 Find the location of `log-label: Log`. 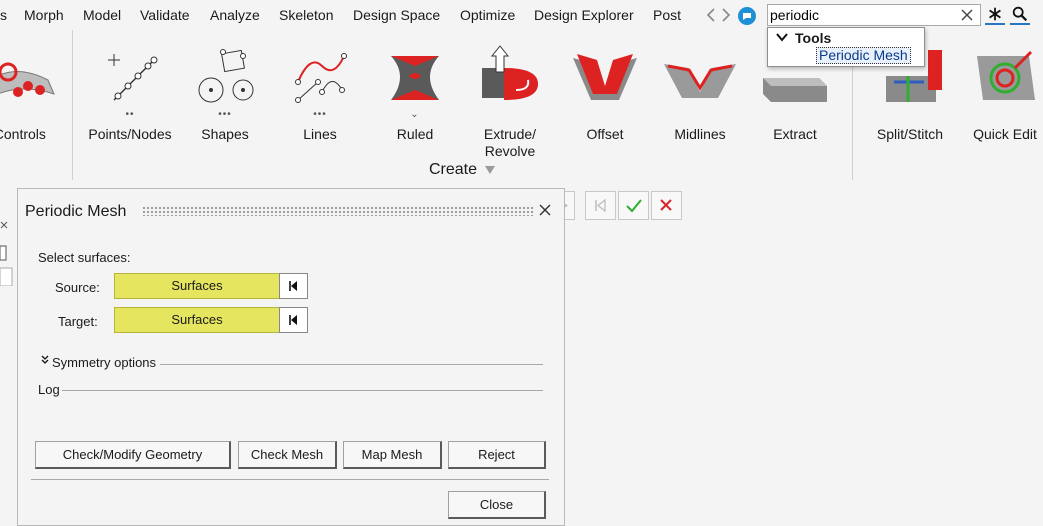

log-label: Log is located at coordinates (49, 389).